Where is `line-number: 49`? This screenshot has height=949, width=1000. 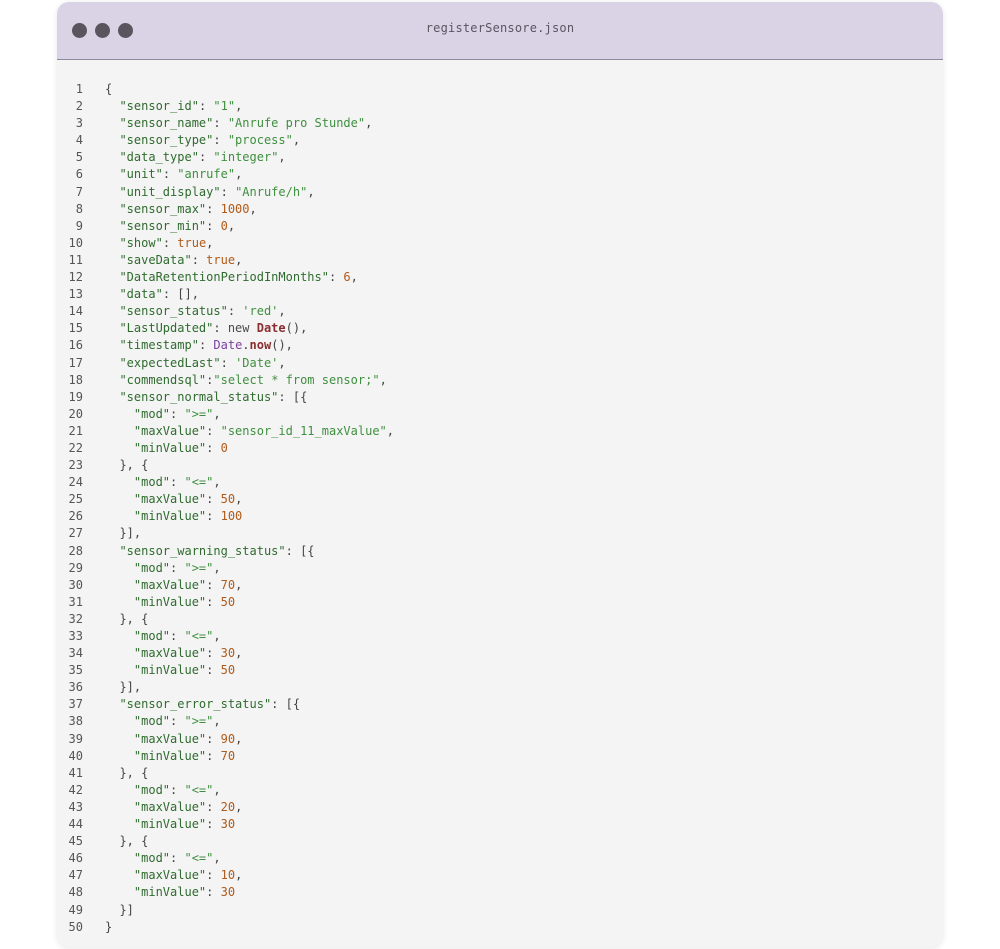
line-number: 49 is located at coordinates (75, 909).